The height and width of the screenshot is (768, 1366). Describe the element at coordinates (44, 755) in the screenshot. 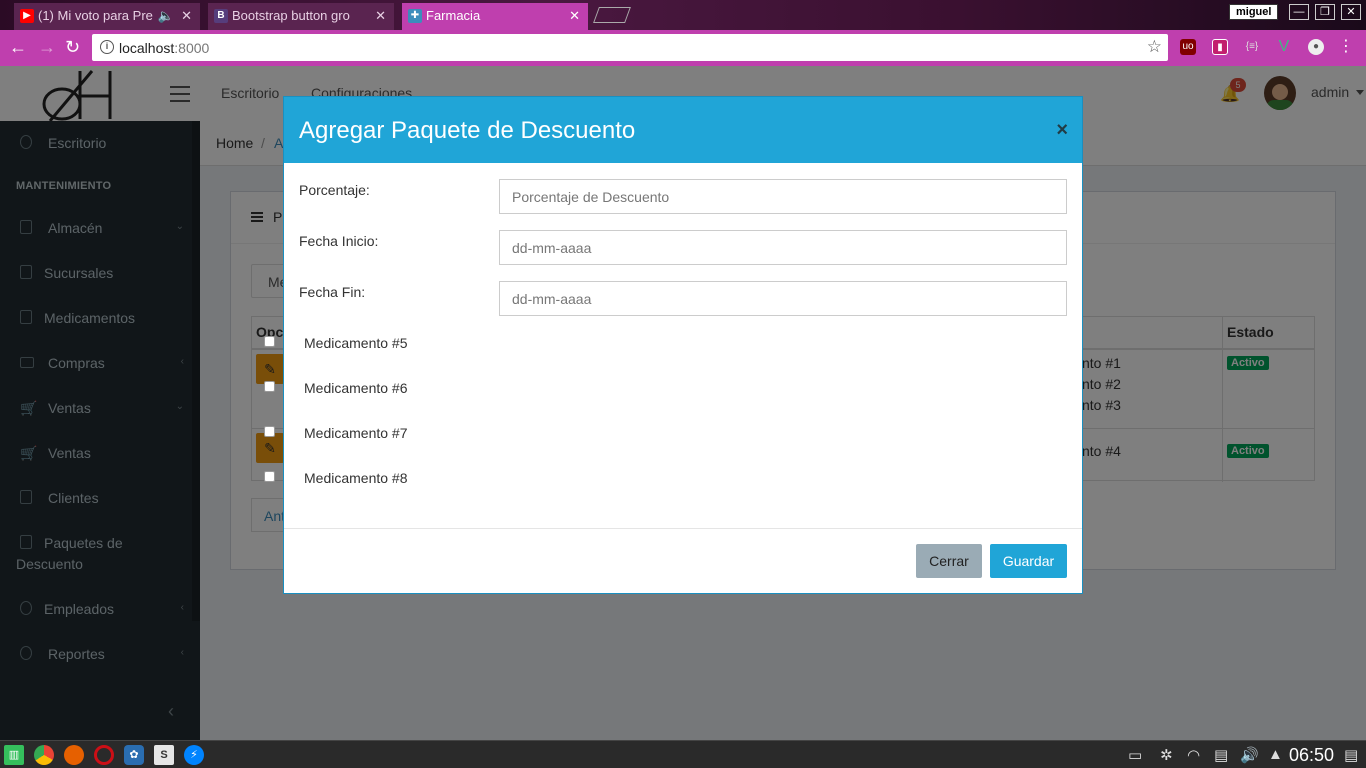

I see `chrome-icon` at that location.